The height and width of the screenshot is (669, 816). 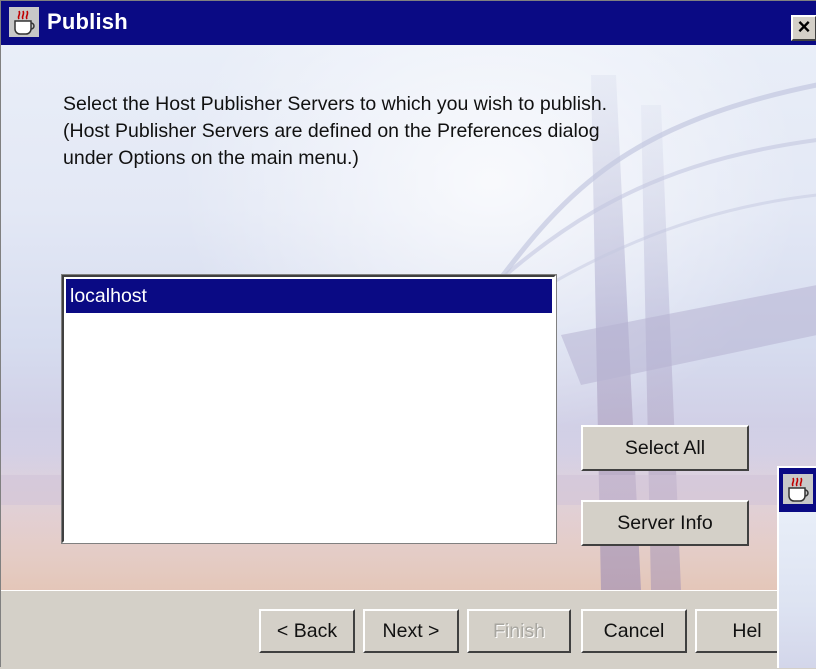 What do you see at coordinates (309, 296) in the screenshot?
I see `list-item-localhost: localhost` at bounding box center [309, 296].